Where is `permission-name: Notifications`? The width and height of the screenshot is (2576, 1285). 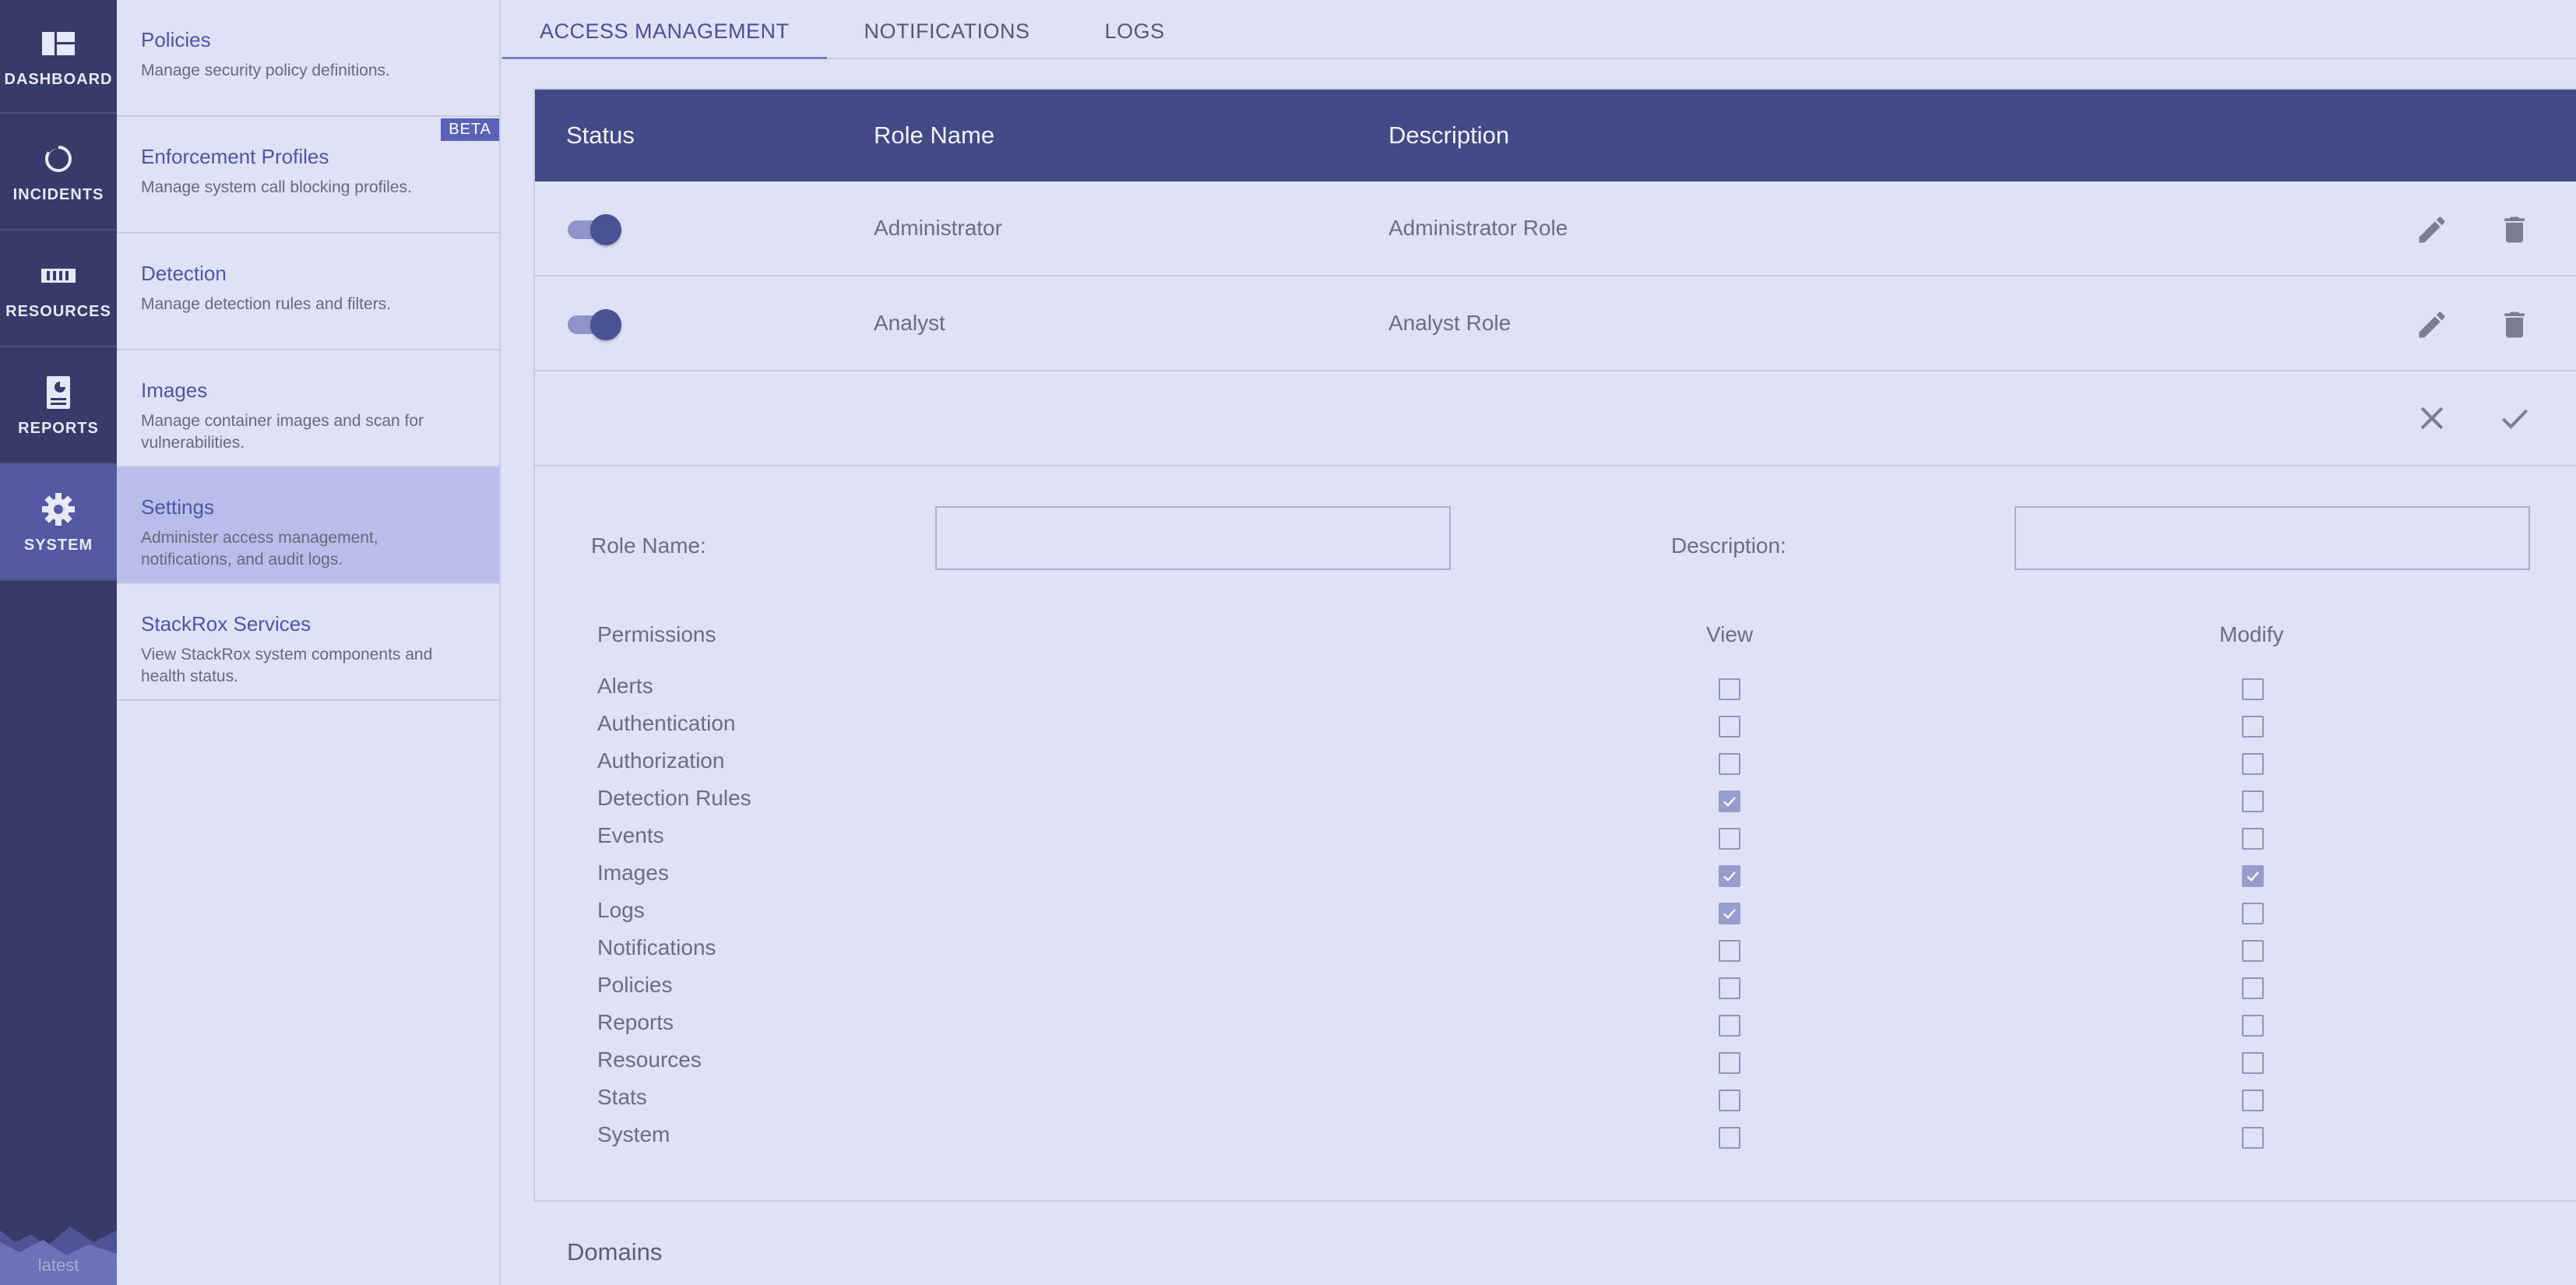
permission-name: Notifications is located at coordinates (656, 947).